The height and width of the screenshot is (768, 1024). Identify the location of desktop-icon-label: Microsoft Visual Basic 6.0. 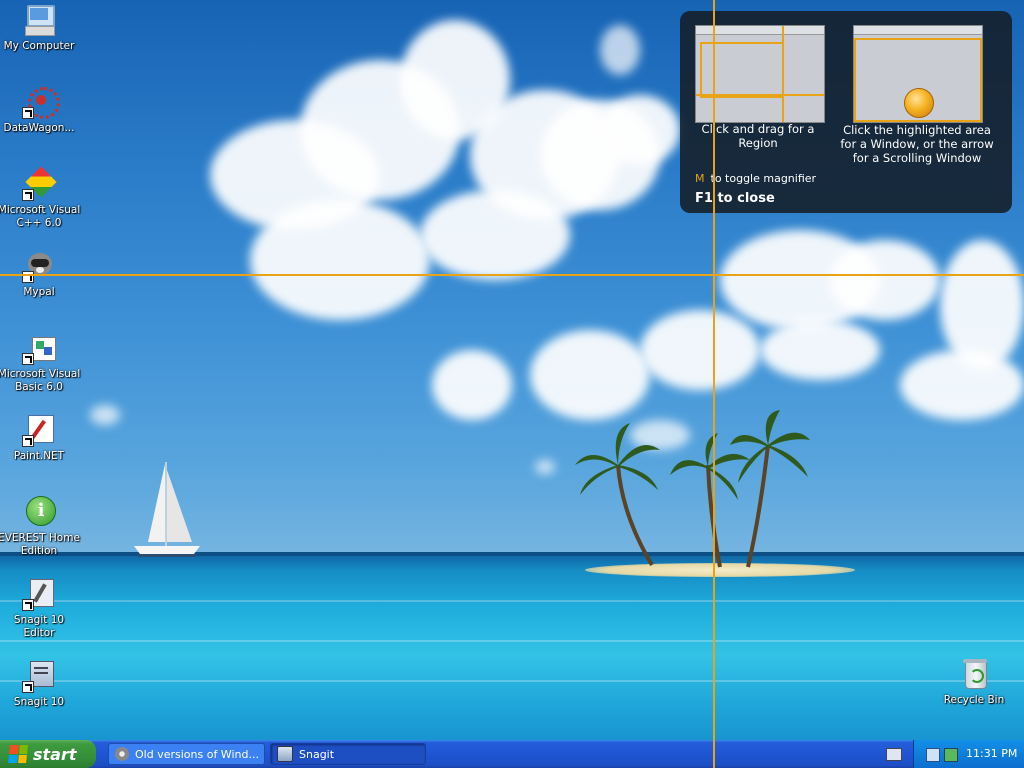
(40, 380).